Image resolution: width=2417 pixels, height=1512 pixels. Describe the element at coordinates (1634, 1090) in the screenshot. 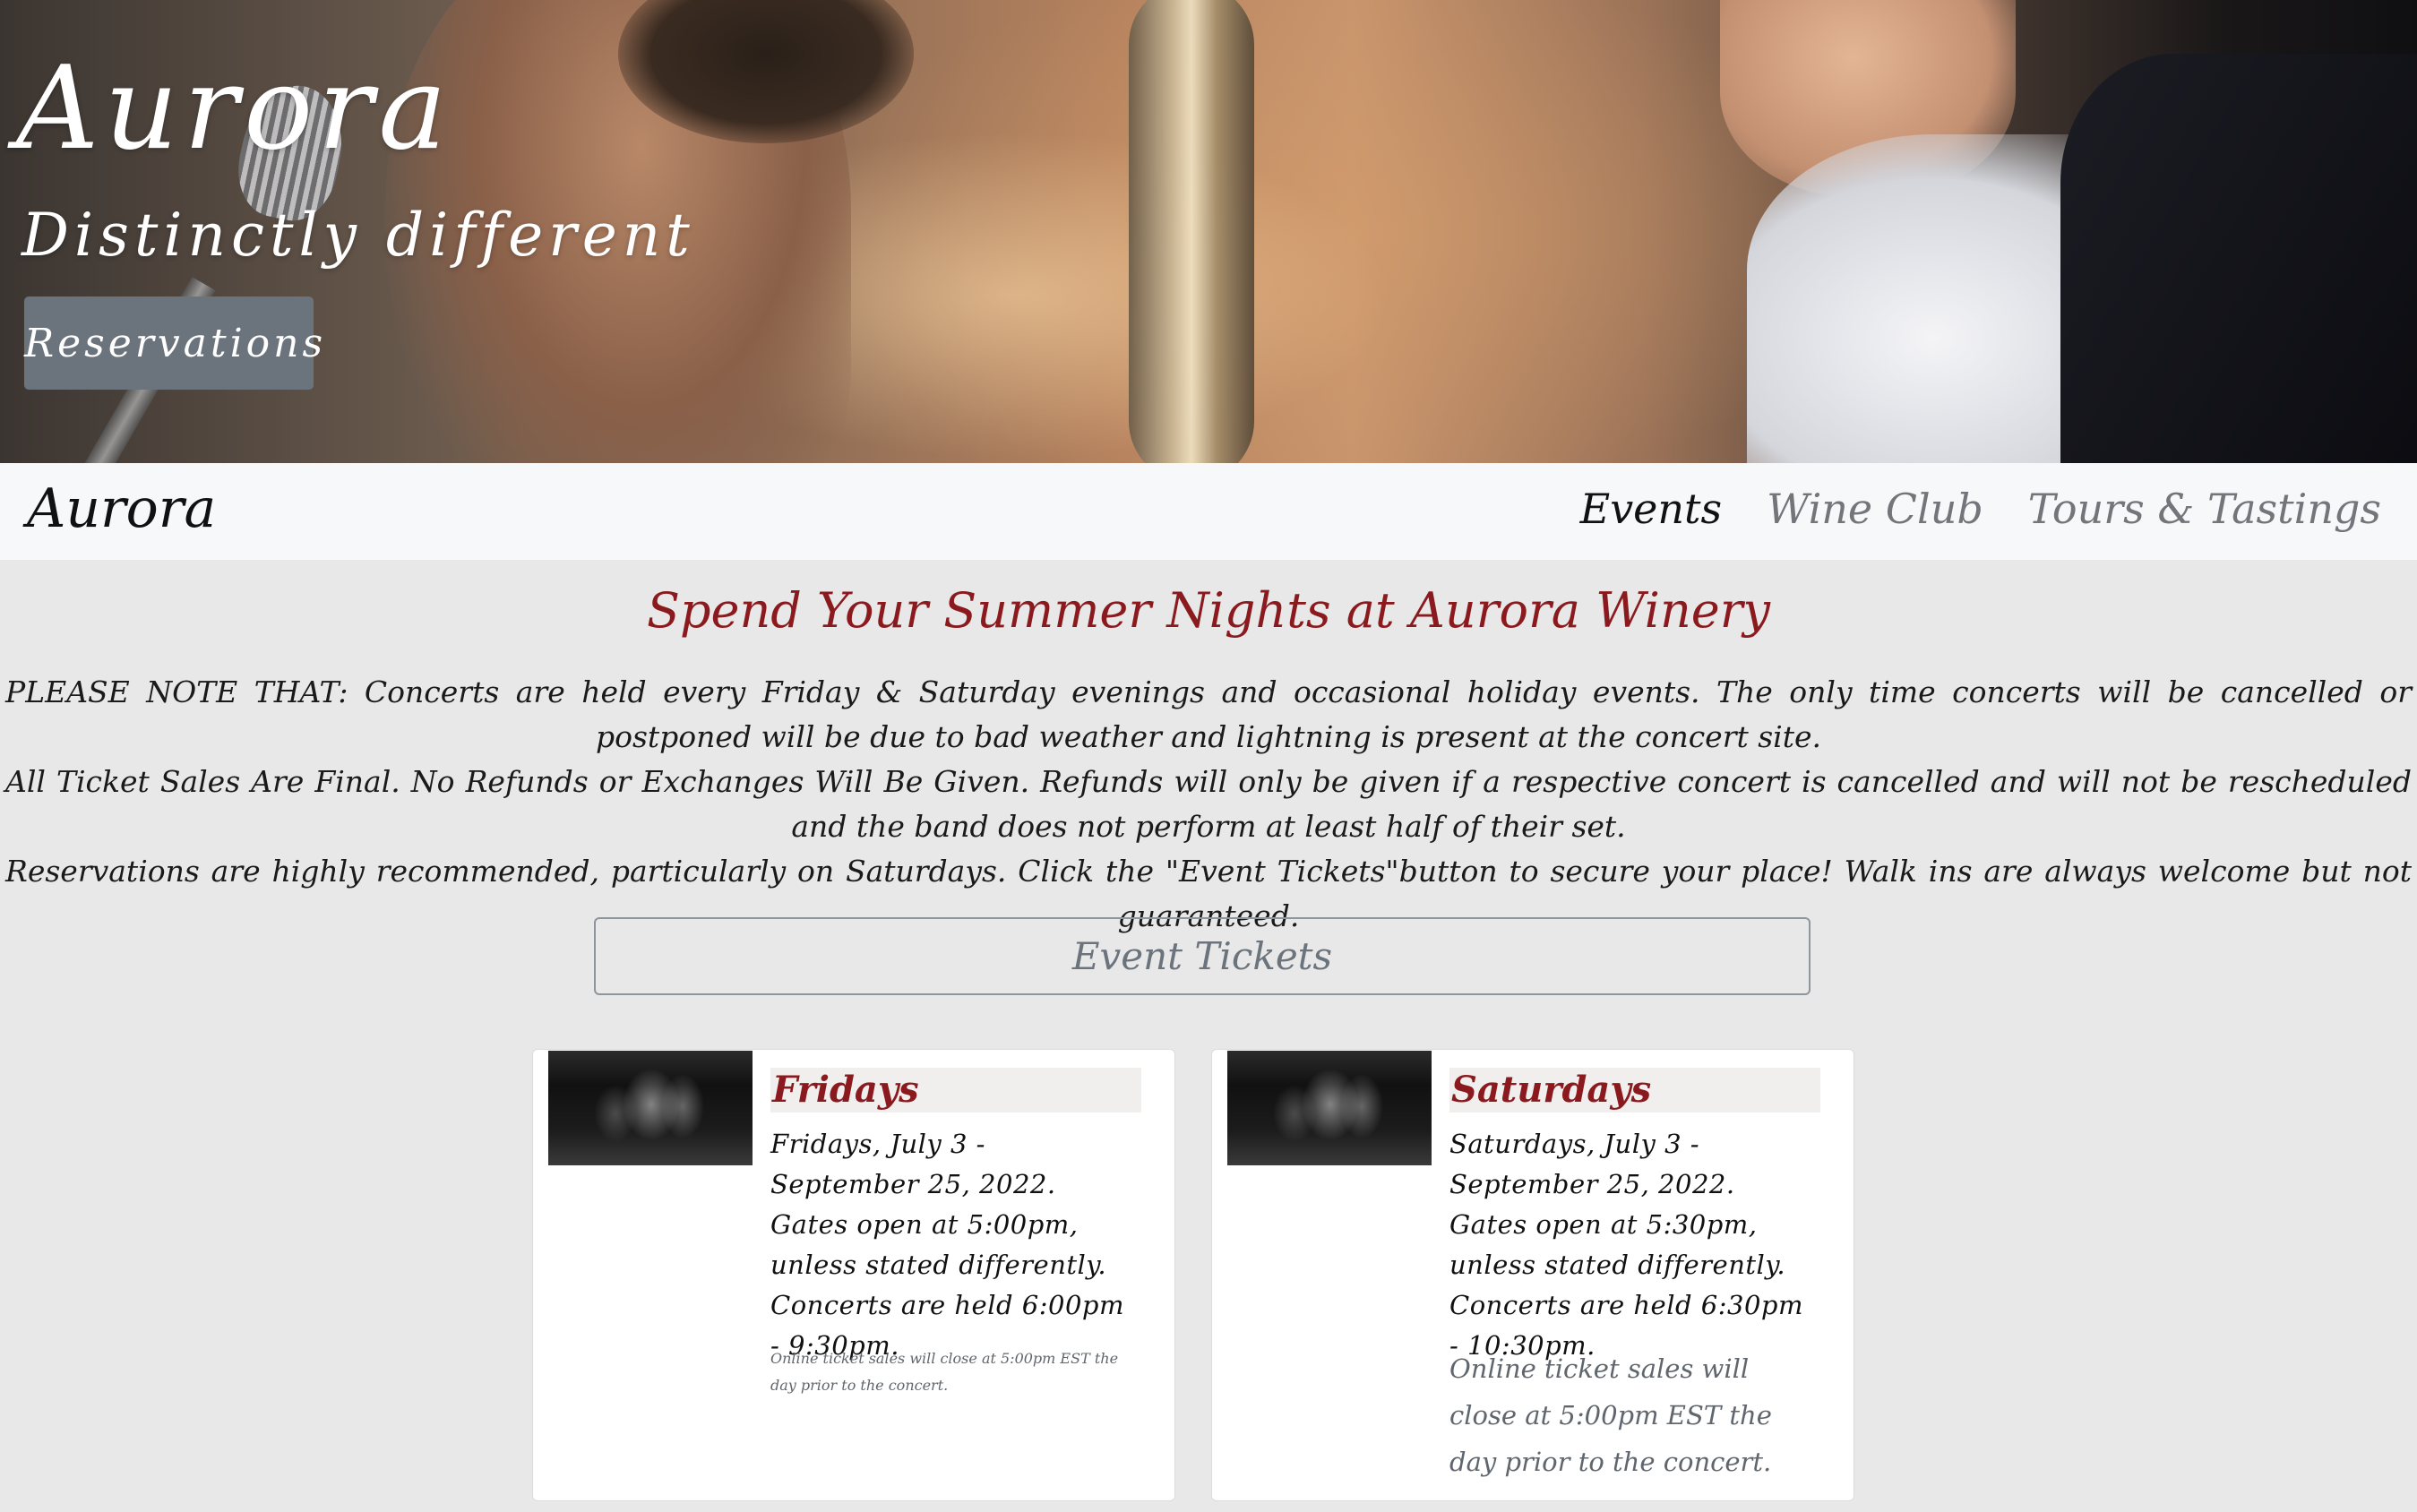

I see `card-title: Saturdays` at that location.